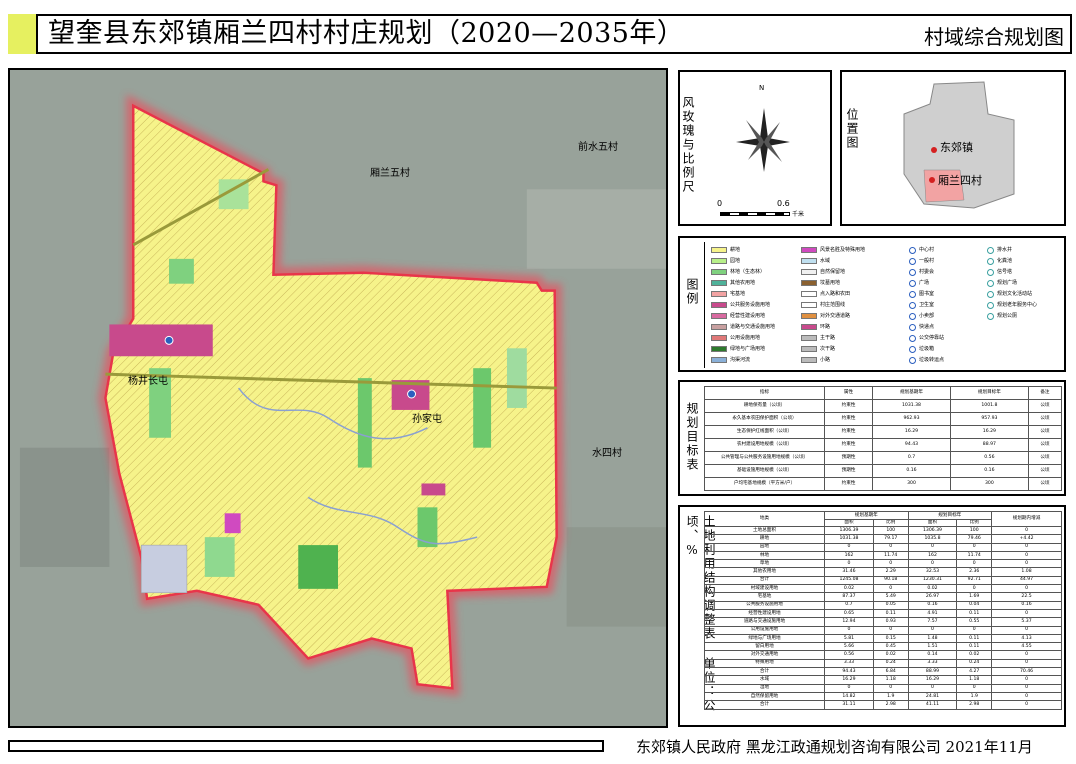 Image resolution: width=1076 pixels, height=764 pixels. I want to click on legend-label: 中心村, so click(927, 250).